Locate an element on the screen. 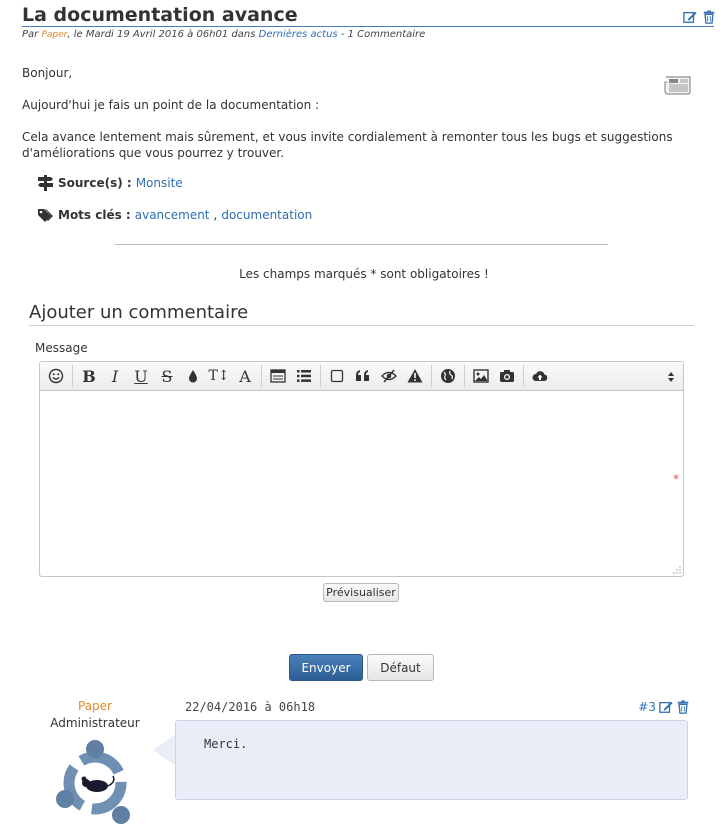  warning-icon is located at coordinates (415, 376).